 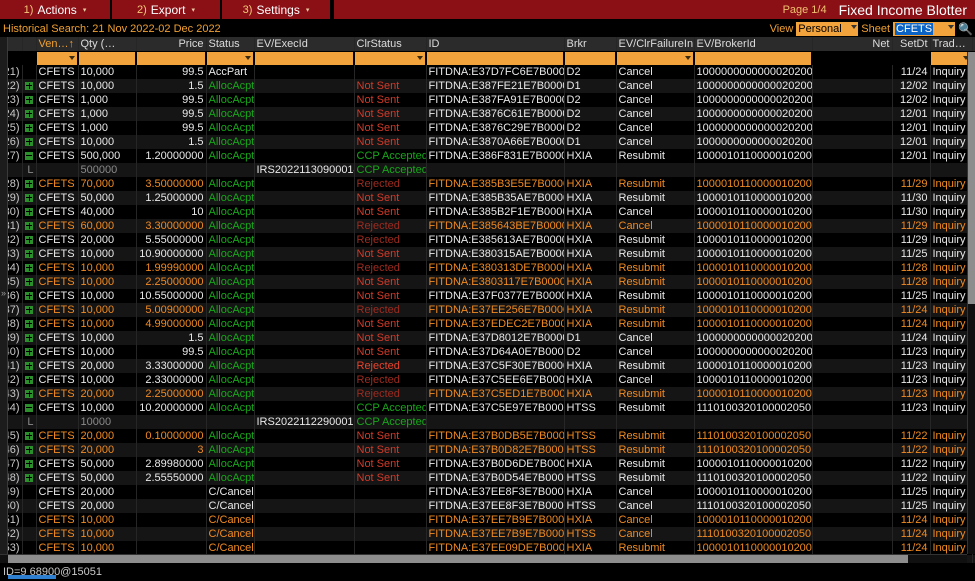 What do you see at coordinates (911, 58) in the screenshot?
I see `column-filter-setdt` at bounding box center [911, 58].